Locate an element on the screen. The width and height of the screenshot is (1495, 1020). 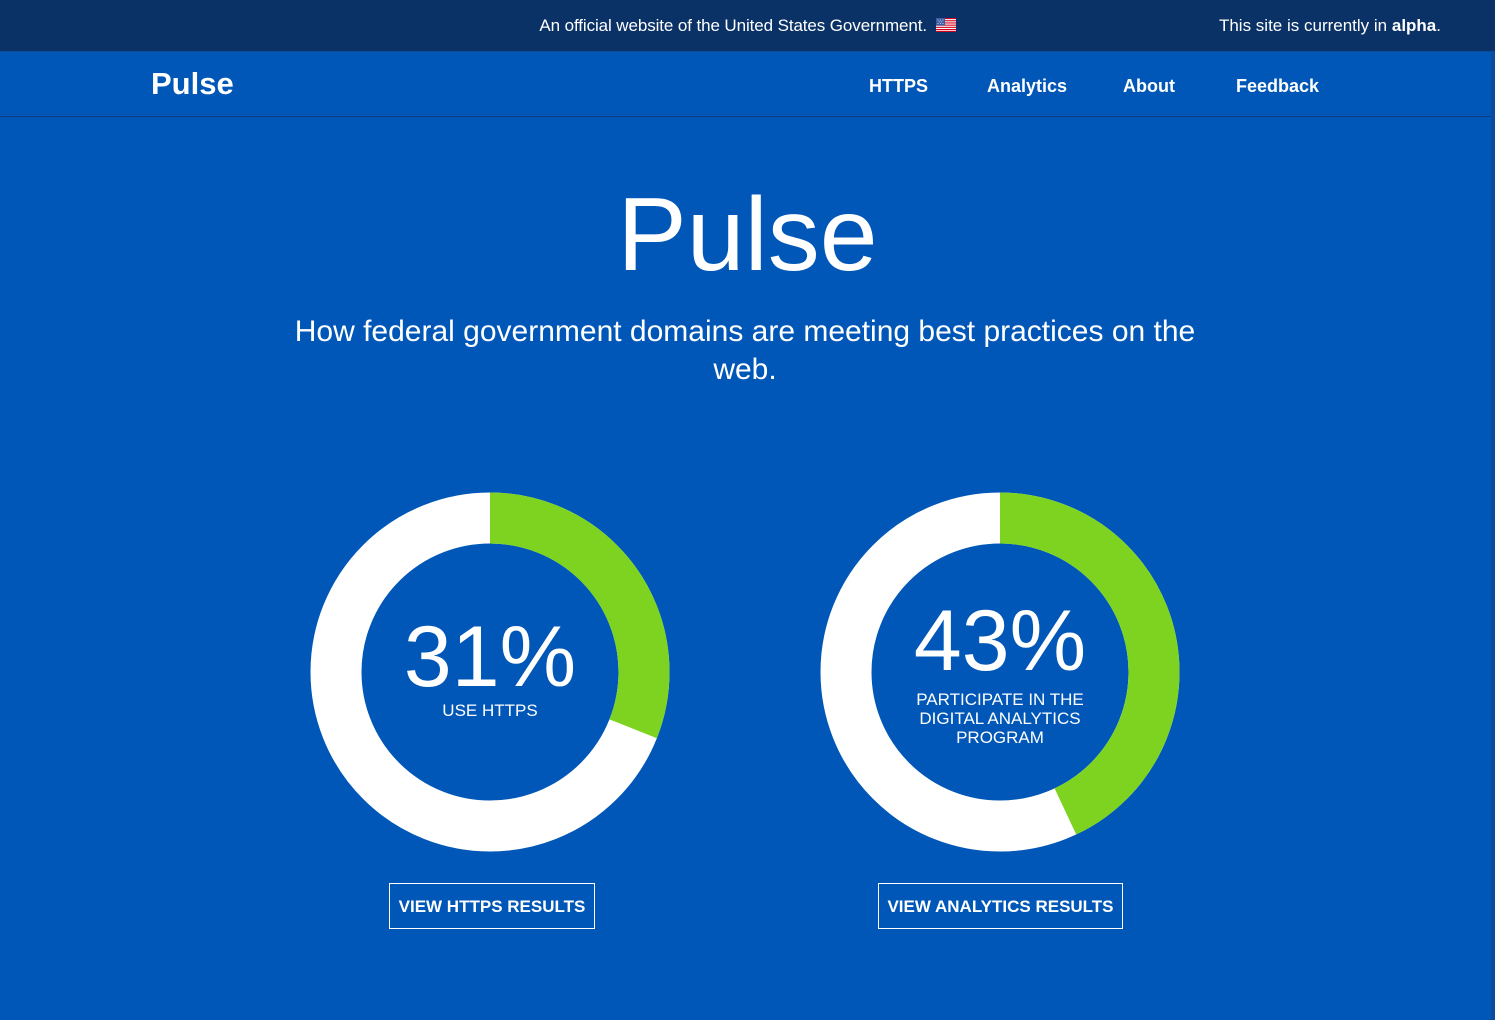
view-analytics-results-button: VIEW ANALYTICS RESULTS is located at coordinates (1000, 906).